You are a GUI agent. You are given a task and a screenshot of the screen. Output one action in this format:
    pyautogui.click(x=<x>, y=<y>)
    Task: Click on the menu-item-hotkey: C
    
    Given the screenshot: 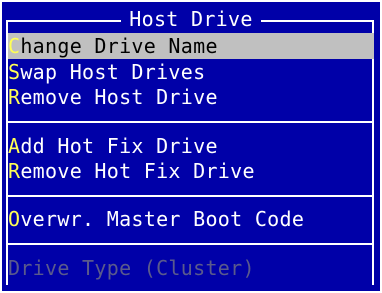 What is the action you would take?
    pyautogui.click(x=14, y=46)
    